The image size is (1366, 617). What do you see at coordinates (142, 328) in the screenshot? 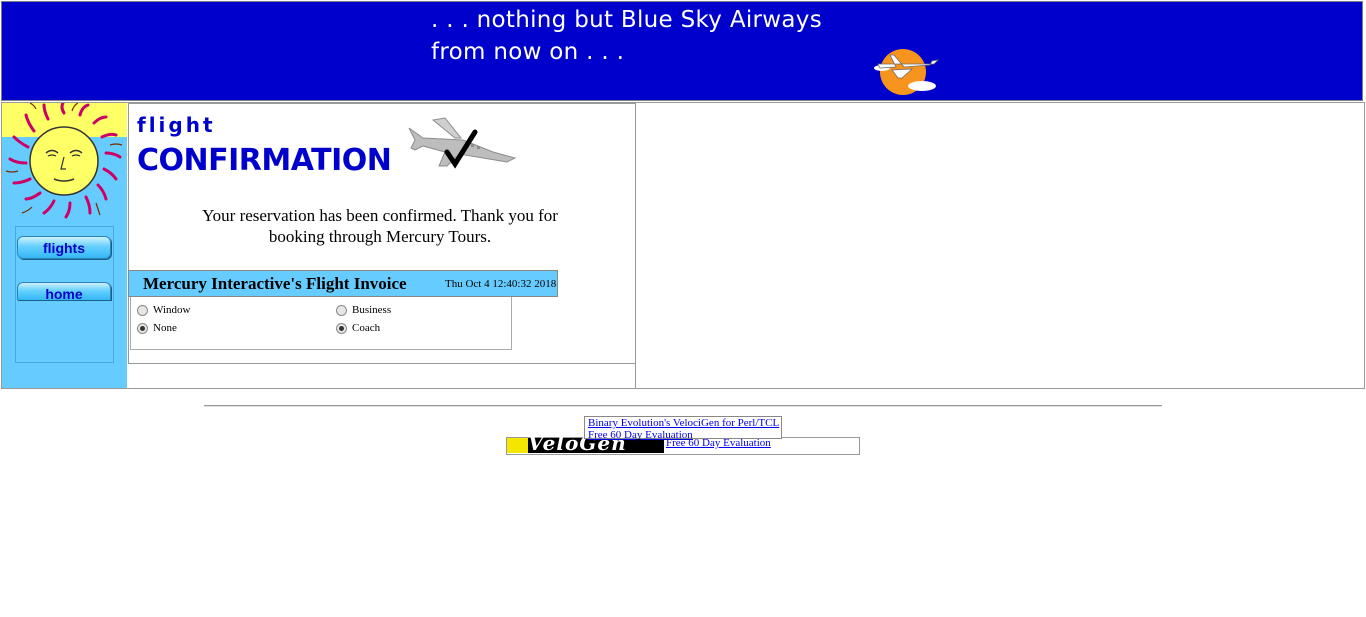
I see `seat-none-radio` at bounding box center [142, 328].